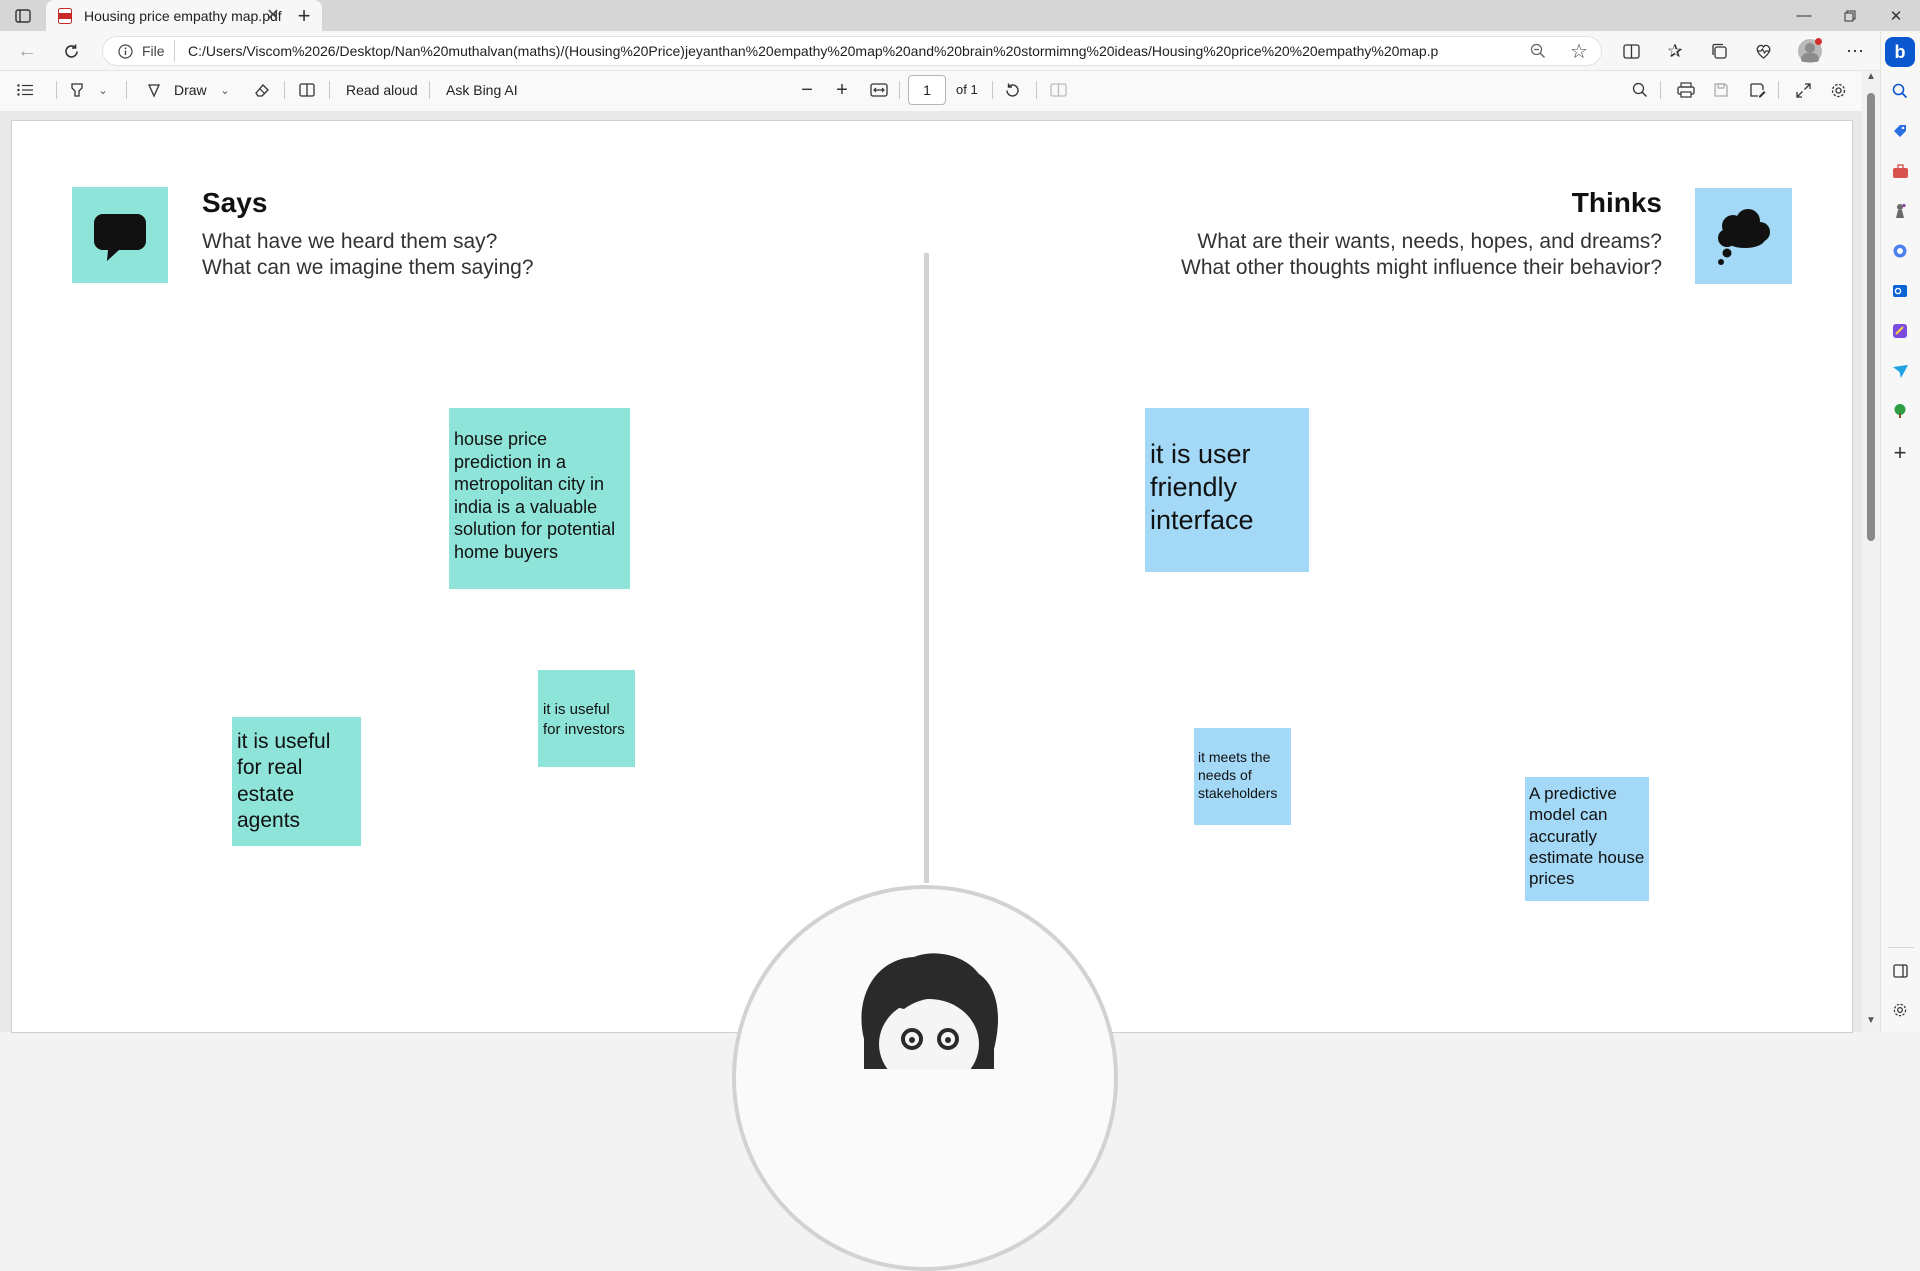  I want to click on draw-dropdown-icon: ⌄, so click(225, 90).